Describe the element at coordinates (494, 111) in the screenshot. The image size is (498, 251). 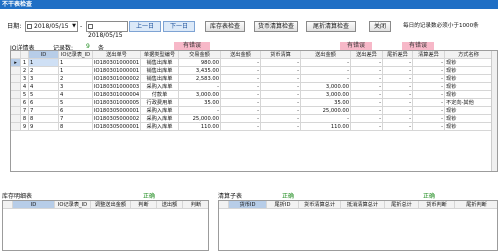
I see `vertical-scrollbar` at that location.